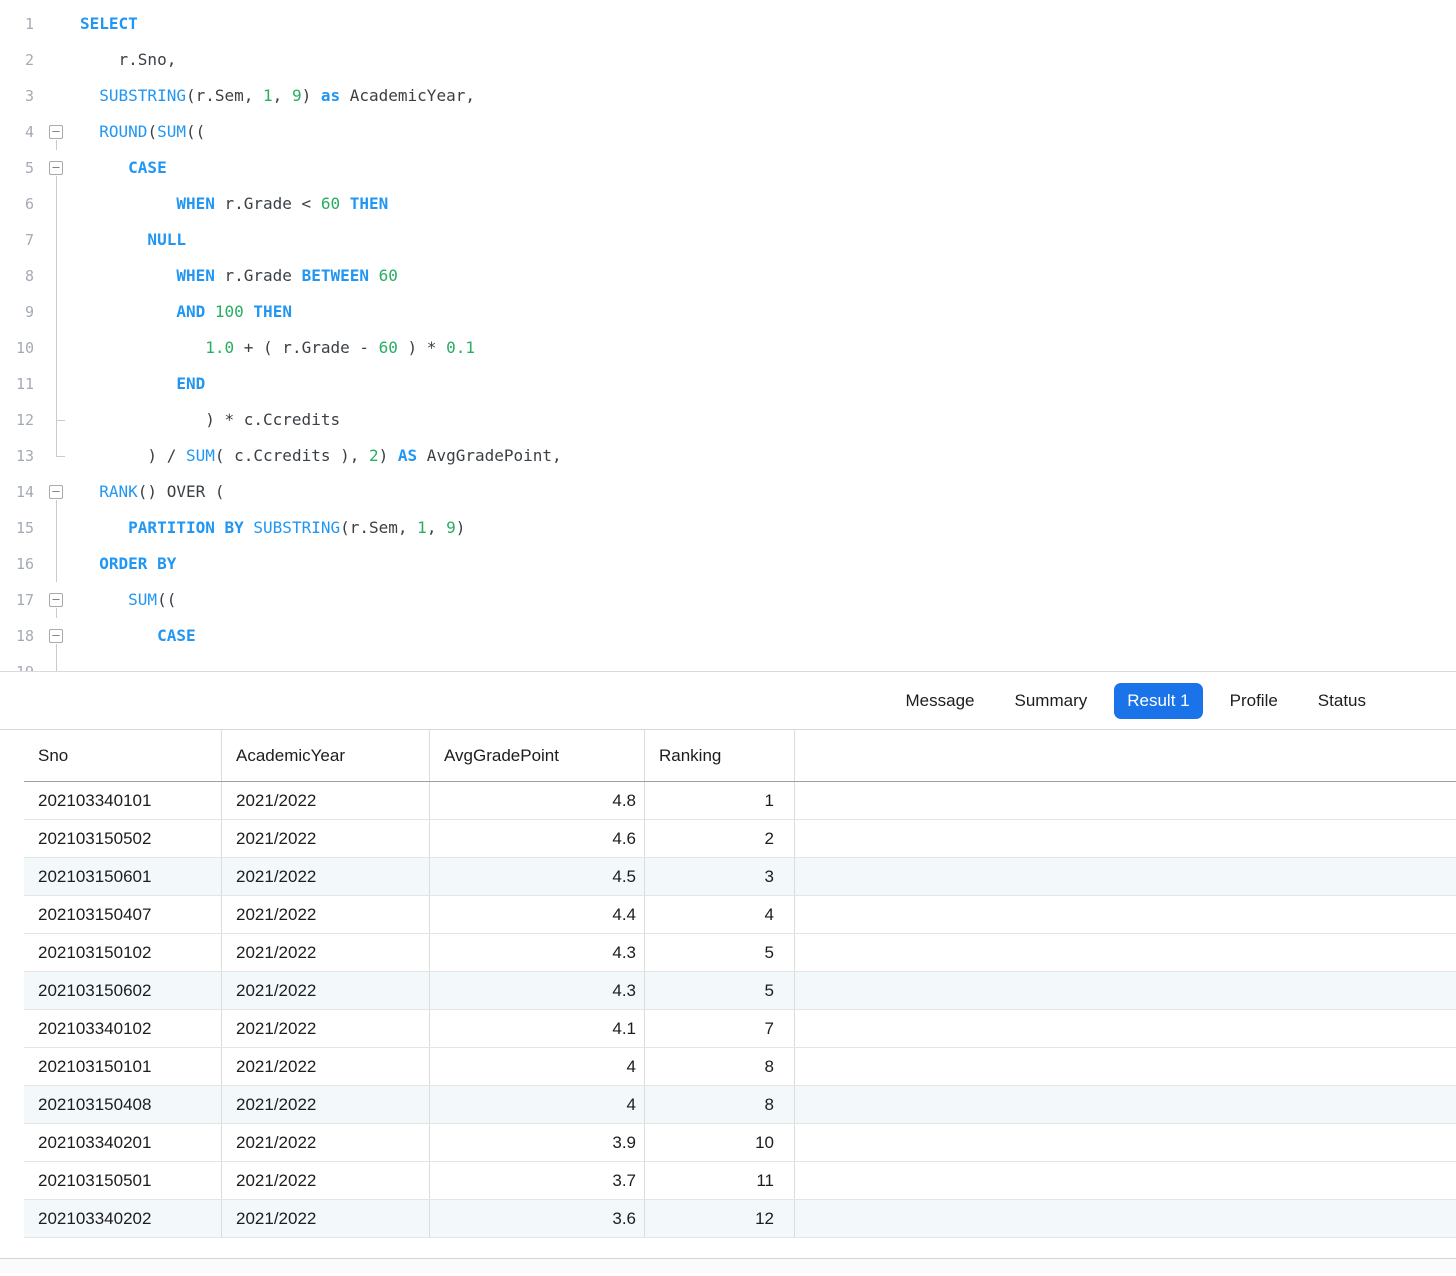 Image resolution: width=1456 pixels, height=1276 pixels. I want to click on code-line: 15 PARTITION BY SUBSTRING(r.Sem, 1, 9), so click(728, 528).